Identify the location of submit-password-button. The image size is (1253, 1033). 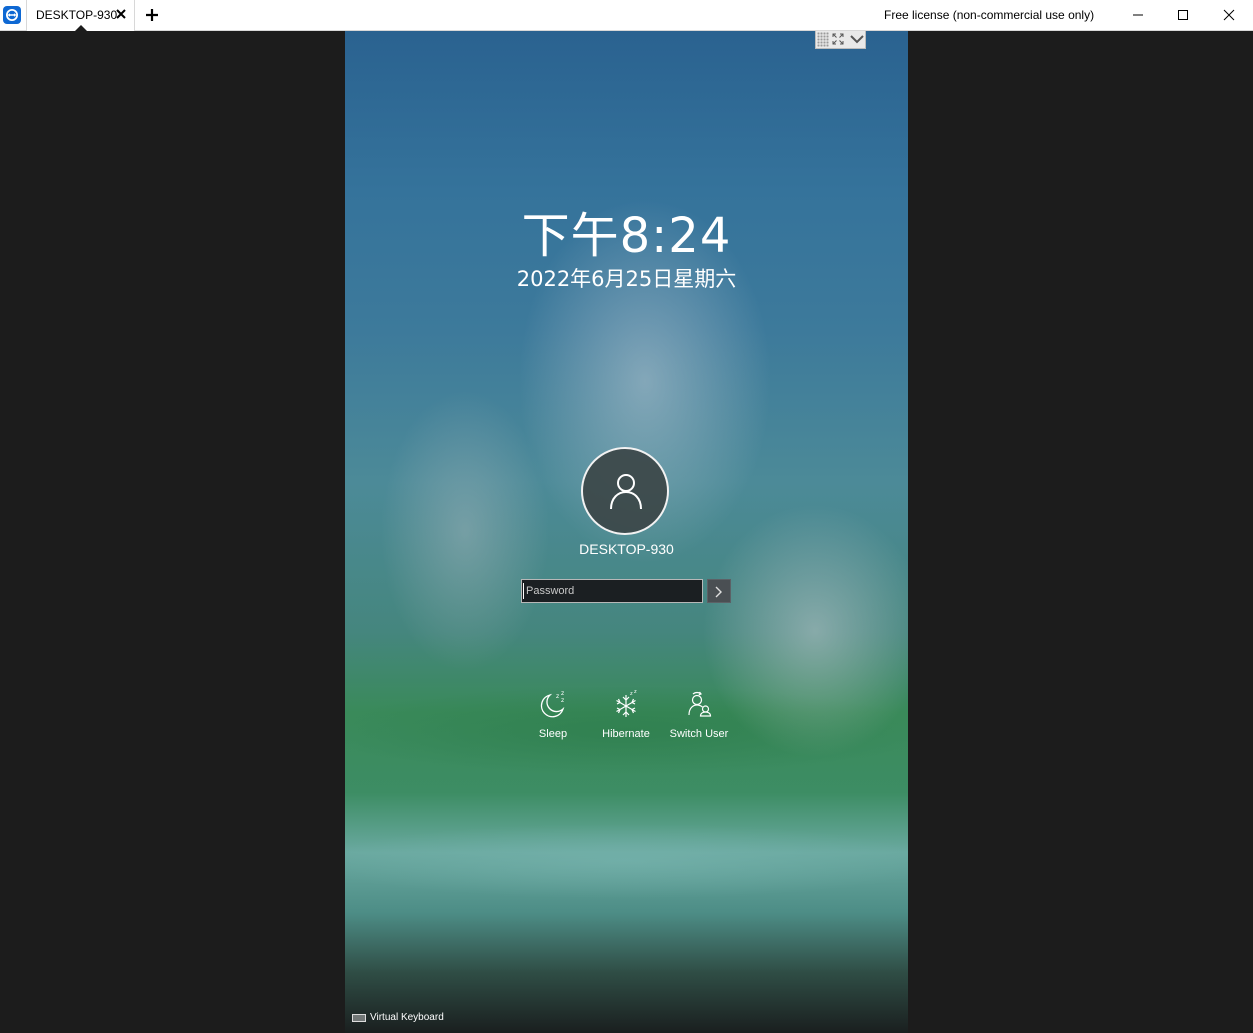
(719, 591).